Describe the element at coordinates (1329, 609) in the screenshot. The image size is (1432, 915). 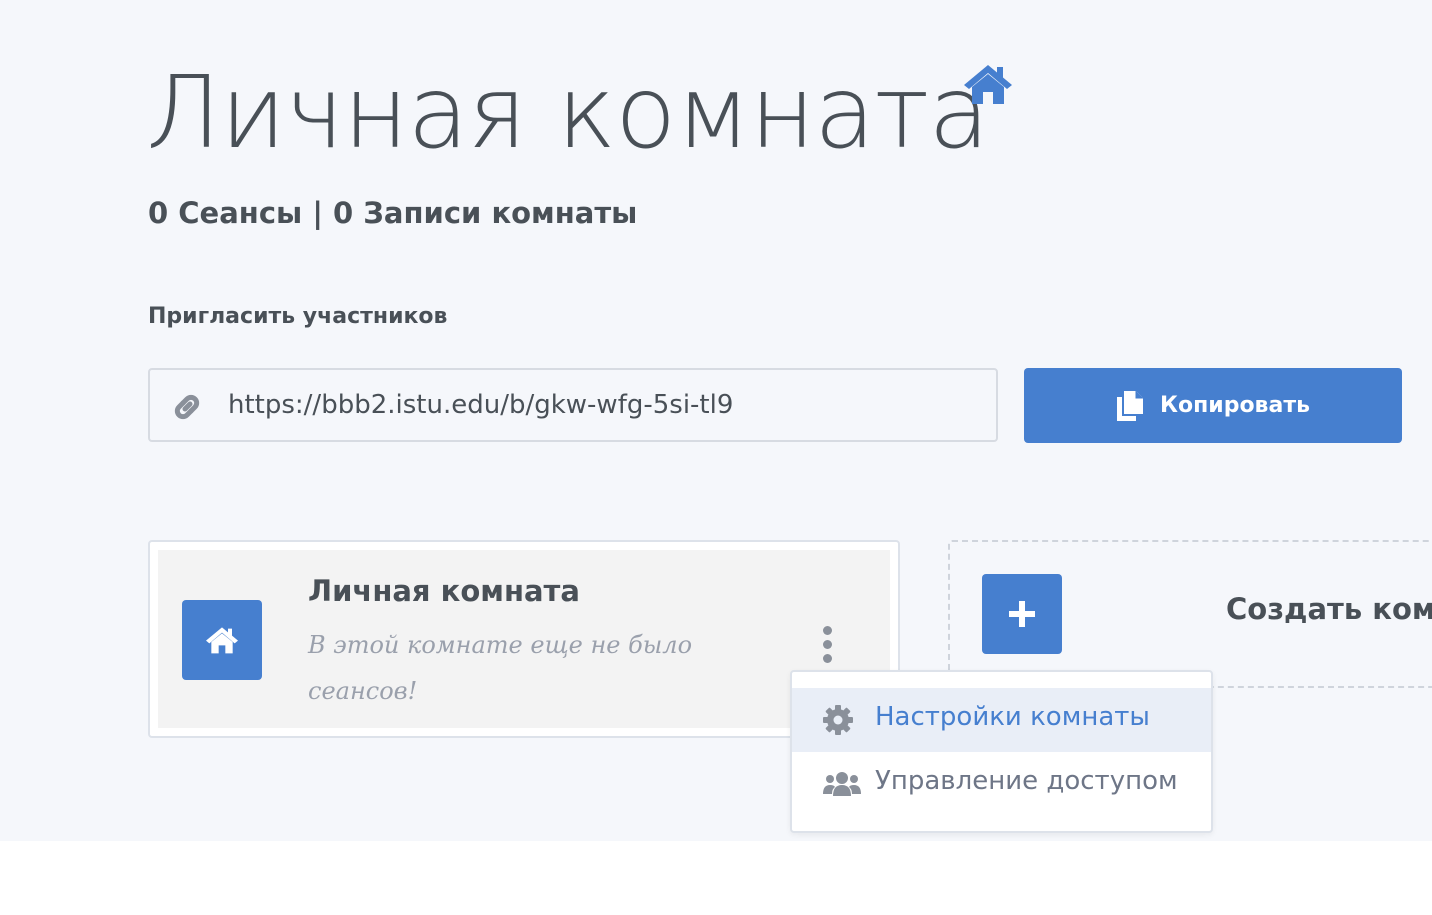
I see `create-room-label: Создать комнату` at that location.